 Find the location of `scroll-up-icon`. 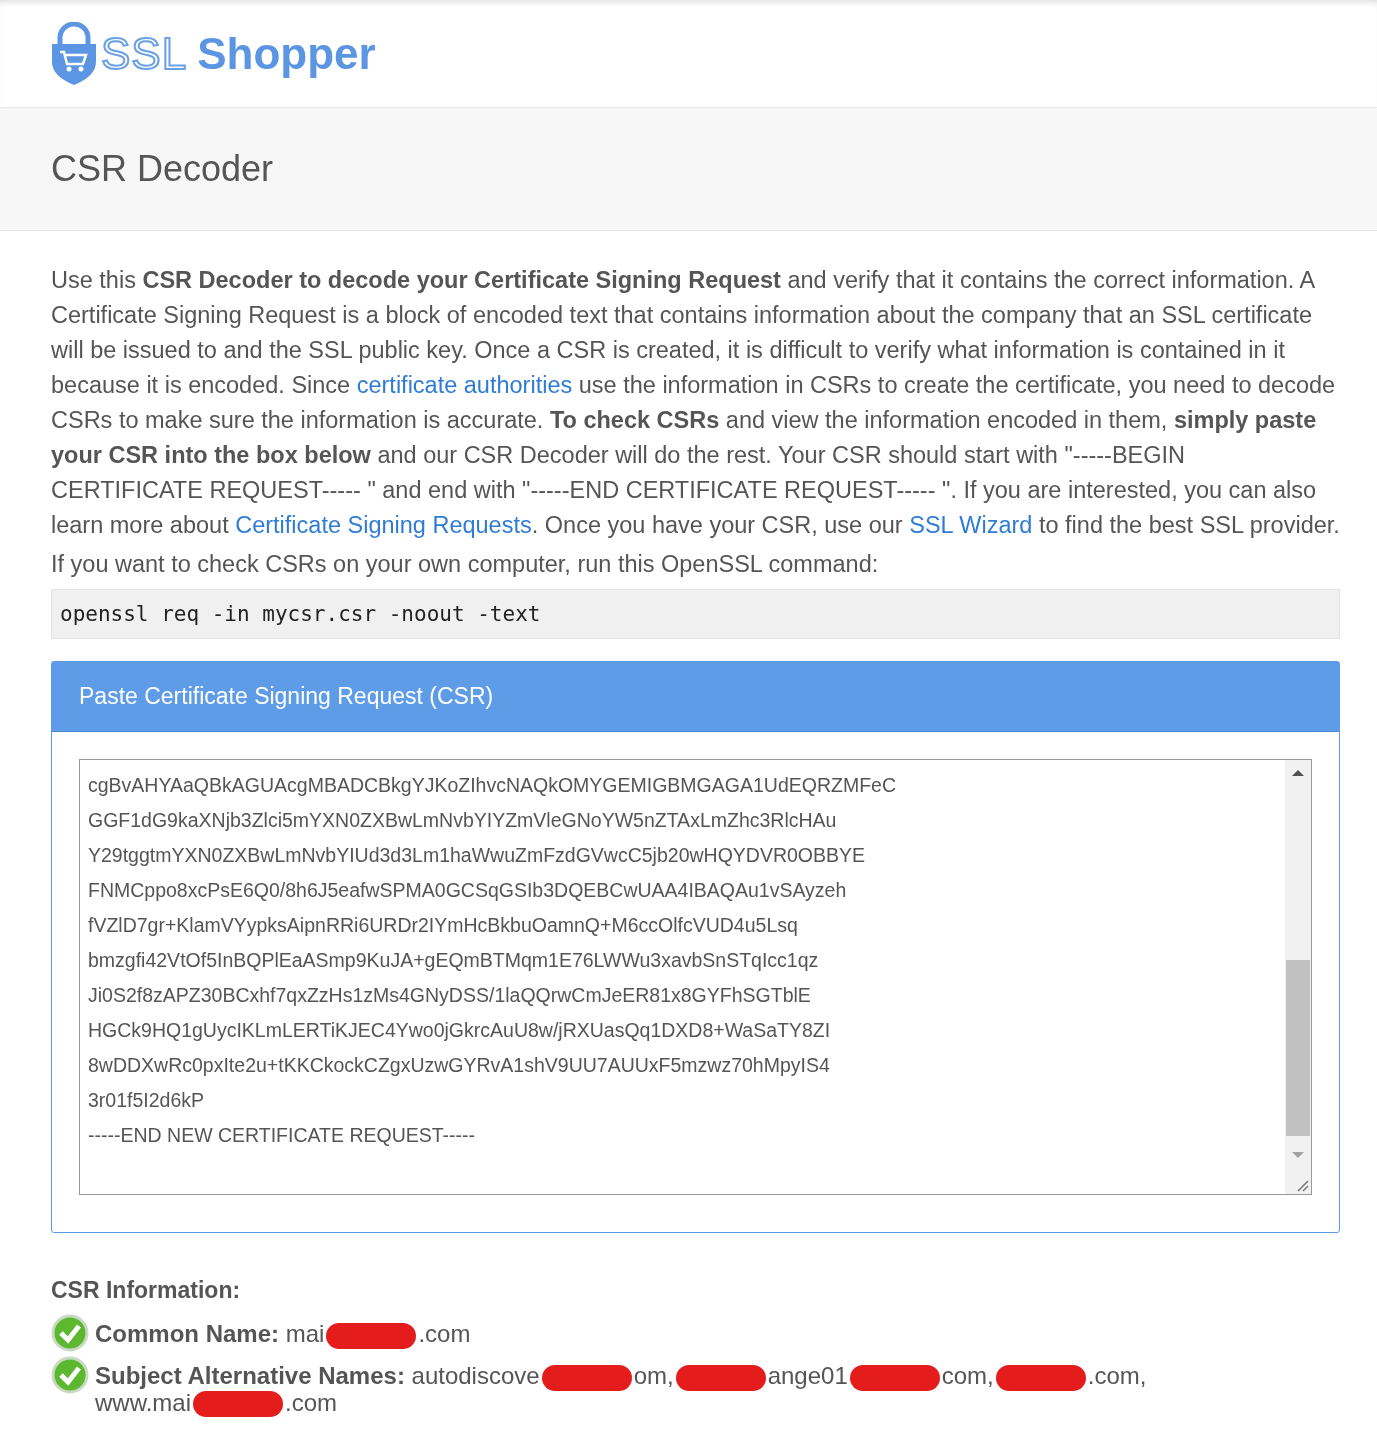

scroll-up-icon is located at coordinates (1298, 773).